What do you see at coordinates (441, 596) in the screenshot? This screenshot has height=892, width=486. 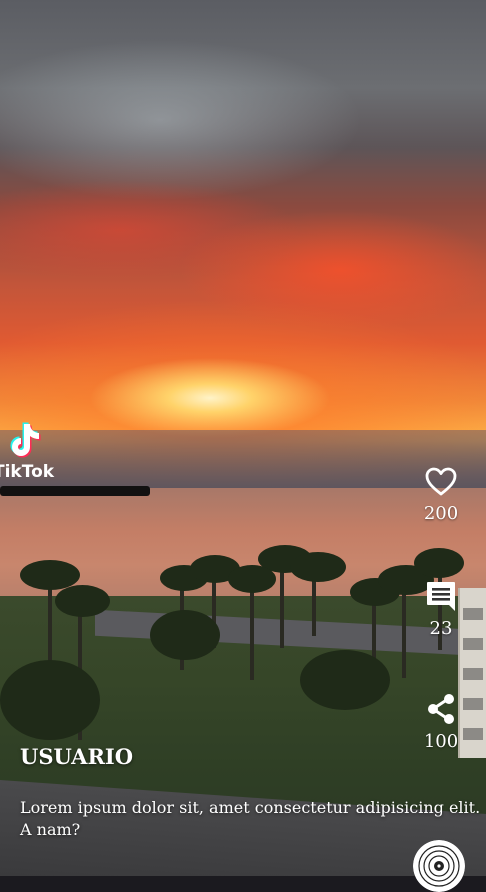 I see `comment-icon` at bounding box center [441, 596].